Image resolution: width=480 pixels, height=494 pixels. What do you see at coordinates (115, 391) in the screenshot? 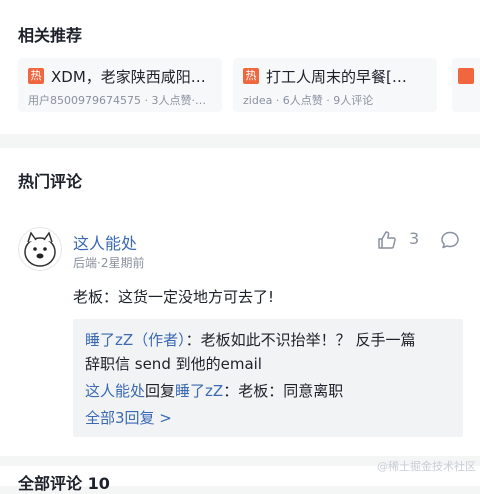
I see `reply-author: 这人能处` at bounding box center [115, 391].